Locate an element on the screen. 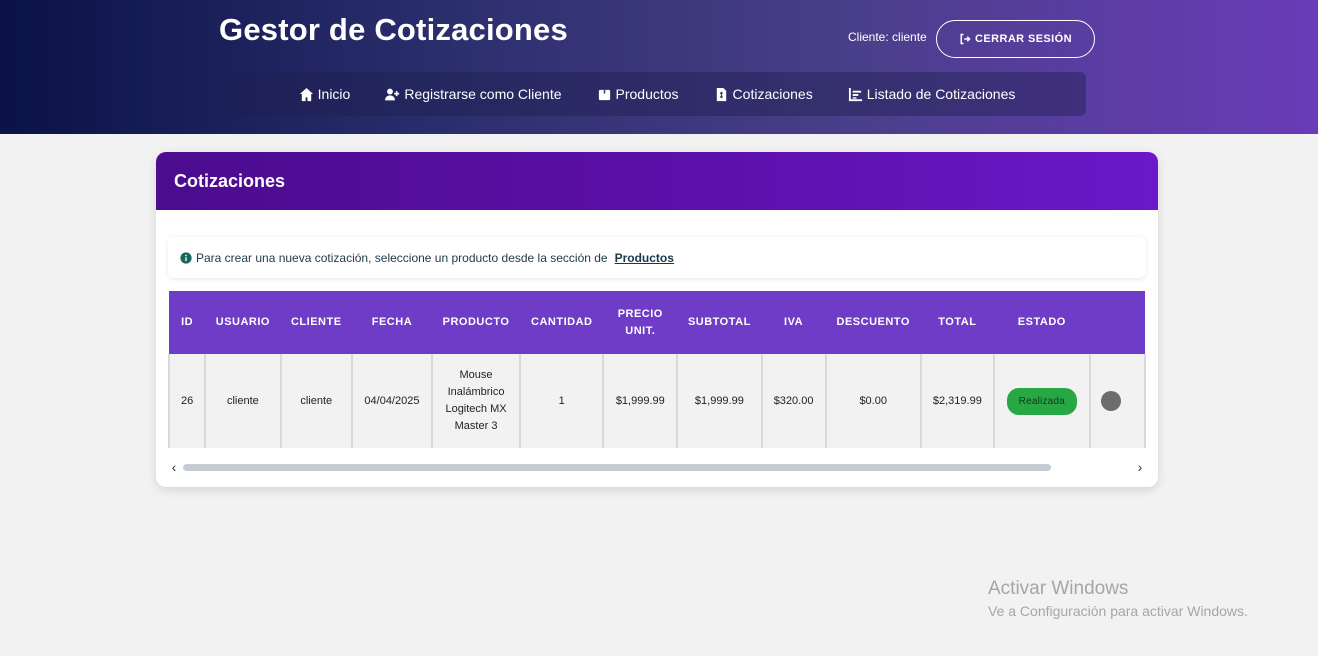 This screenshot has height=656, width=1318. nav-item-cotizaciones: Cotizaciones is located at coordinates (763, 94).